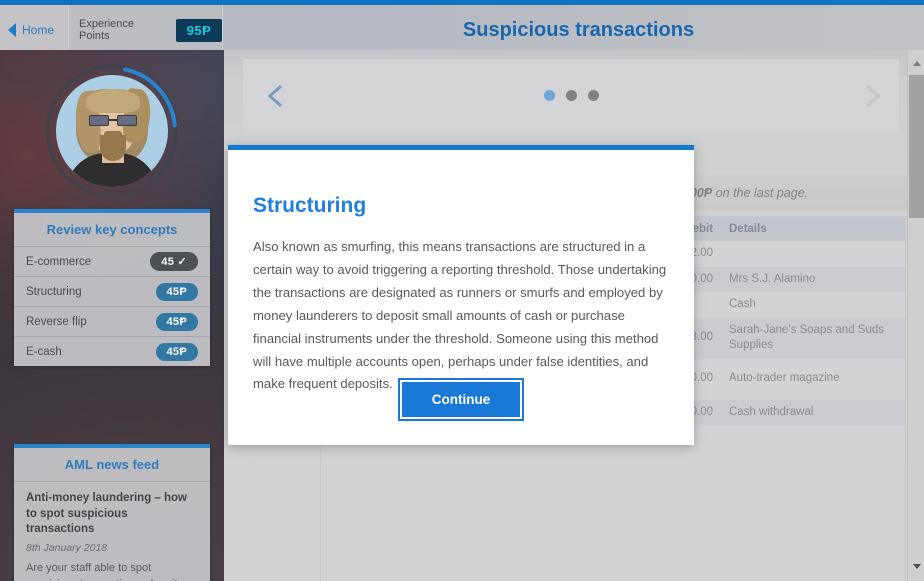 This screenshot has height=581, width=924. Describe the element at coordinates (12, 30) in the screenshot. I see `chevron-left-icon` at that location.